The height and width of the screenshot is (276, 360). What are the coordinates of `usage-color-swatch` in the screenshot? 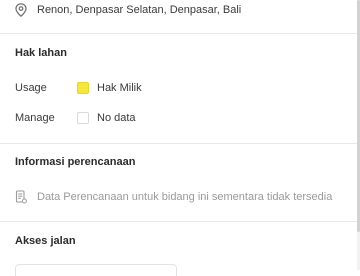 It's located at (83, 88).